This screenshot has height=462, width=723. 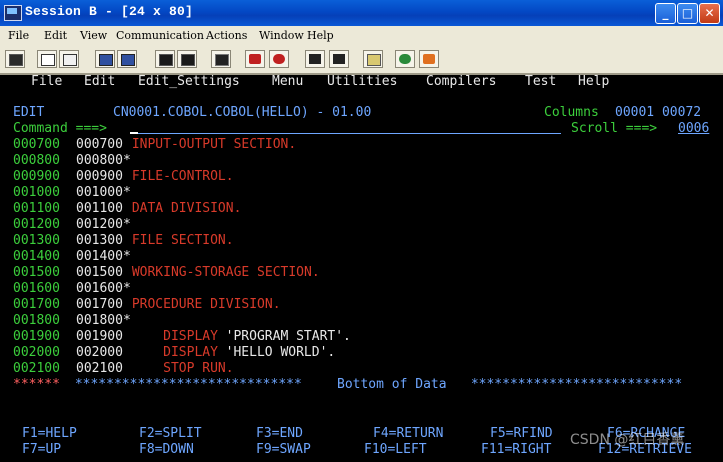 I want to click on globe-icon, so click(x=405, y=59).